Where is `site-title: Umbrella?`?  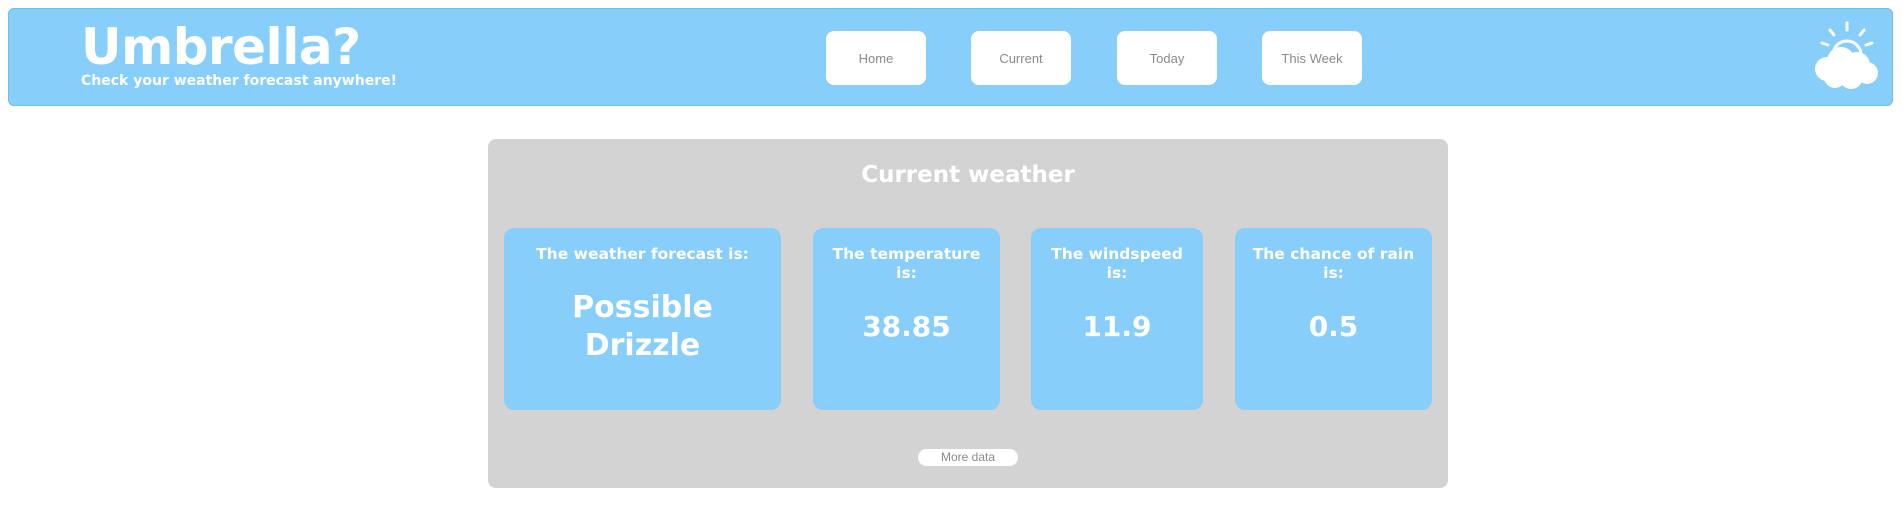 site-title: Umbrella? is located at coordinates (221, 47).